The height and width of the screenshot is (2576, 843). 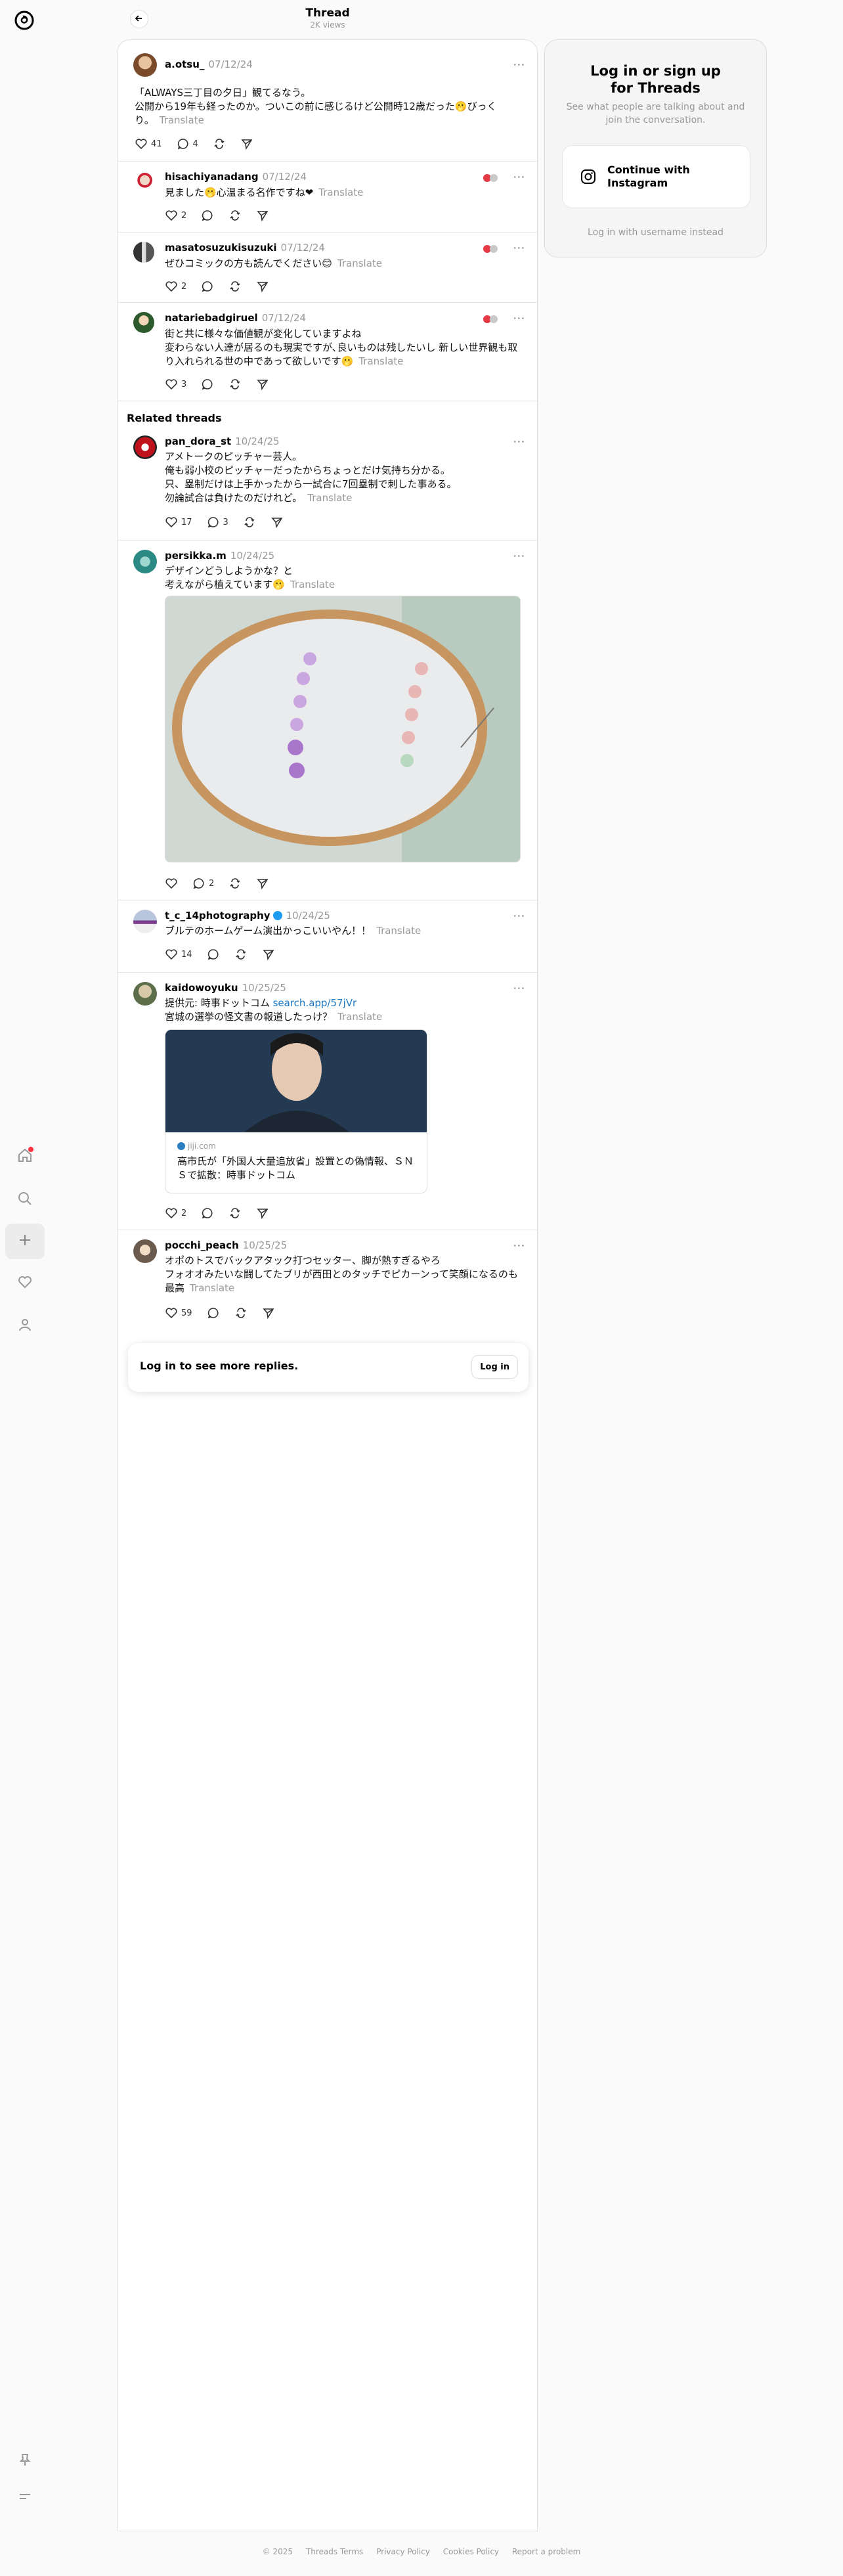 I want to click on username: pan_dora_st, so click(x=198, y=441).